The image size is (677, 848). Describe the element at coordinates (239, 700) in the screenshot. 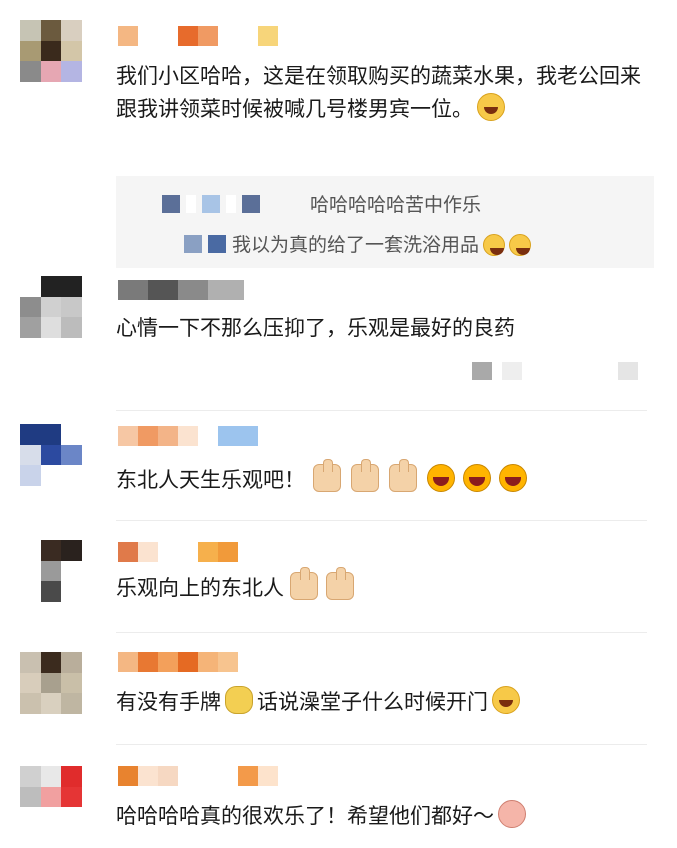

I see `thinking-emoji` at that location.